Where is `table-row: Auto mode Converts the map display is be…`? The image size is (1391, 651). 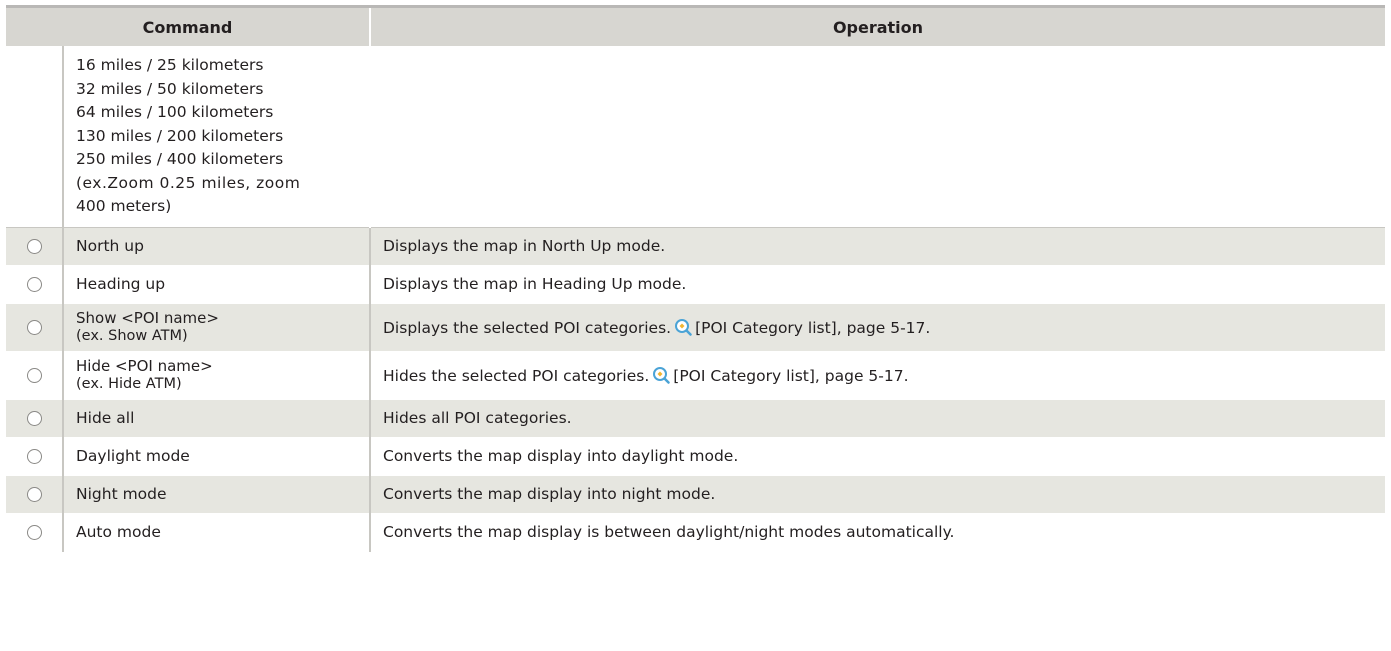 table-row: Auto mode Converts the map display is be… is located at coordinates (695, 532).